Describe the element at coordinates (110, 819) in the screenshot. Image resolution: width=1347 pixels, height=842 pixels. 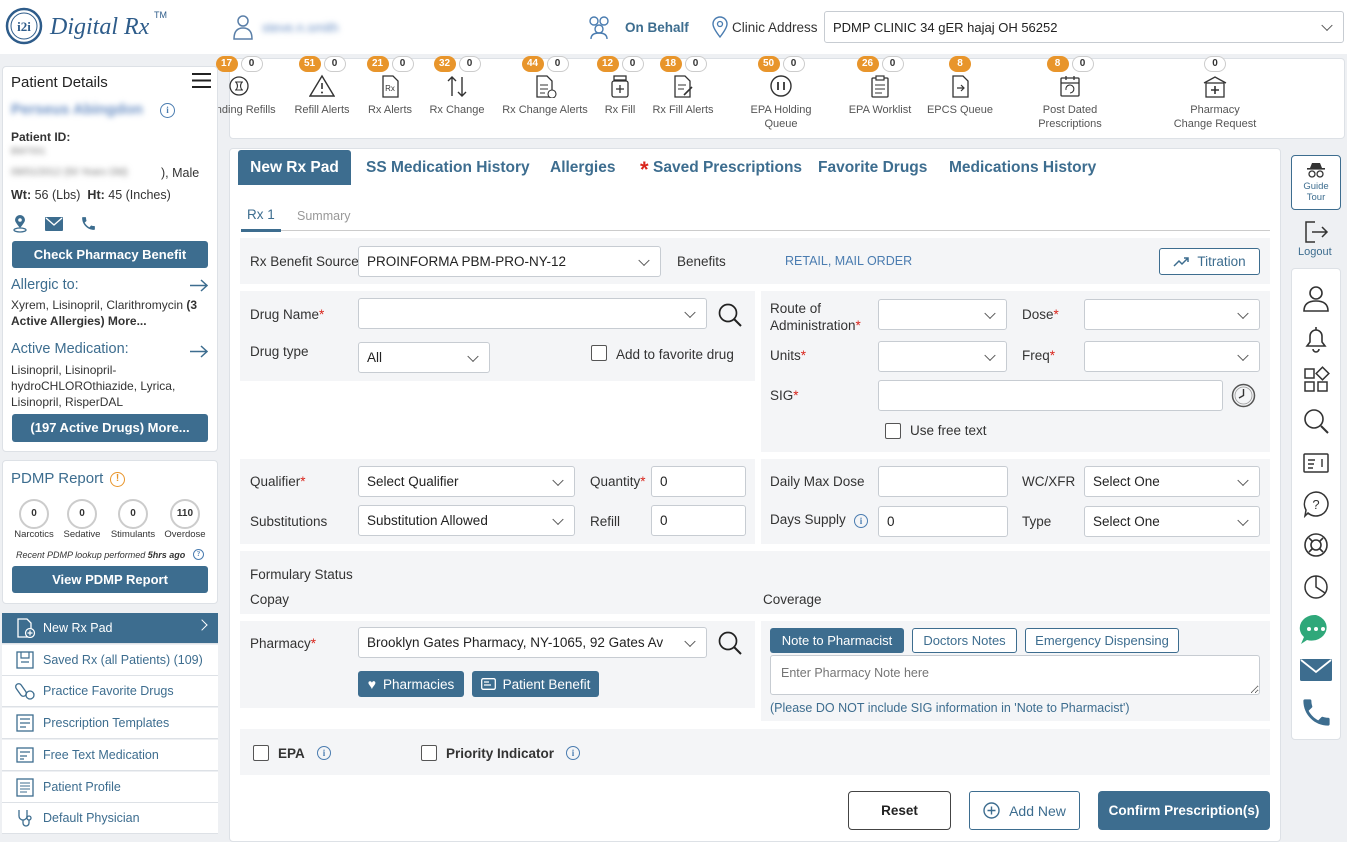
I see `menu-item: Default Physician` at that location.